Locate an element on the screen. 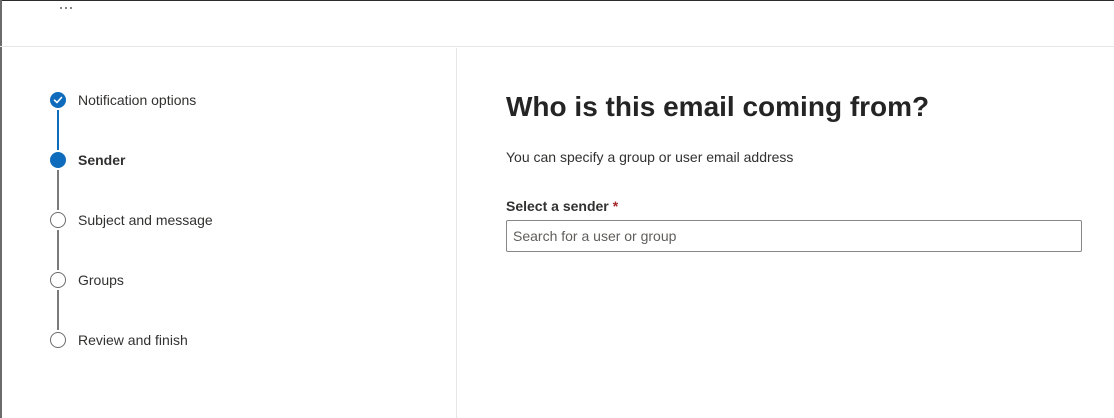  step-label: Sender is located at coordinates (102, 160).